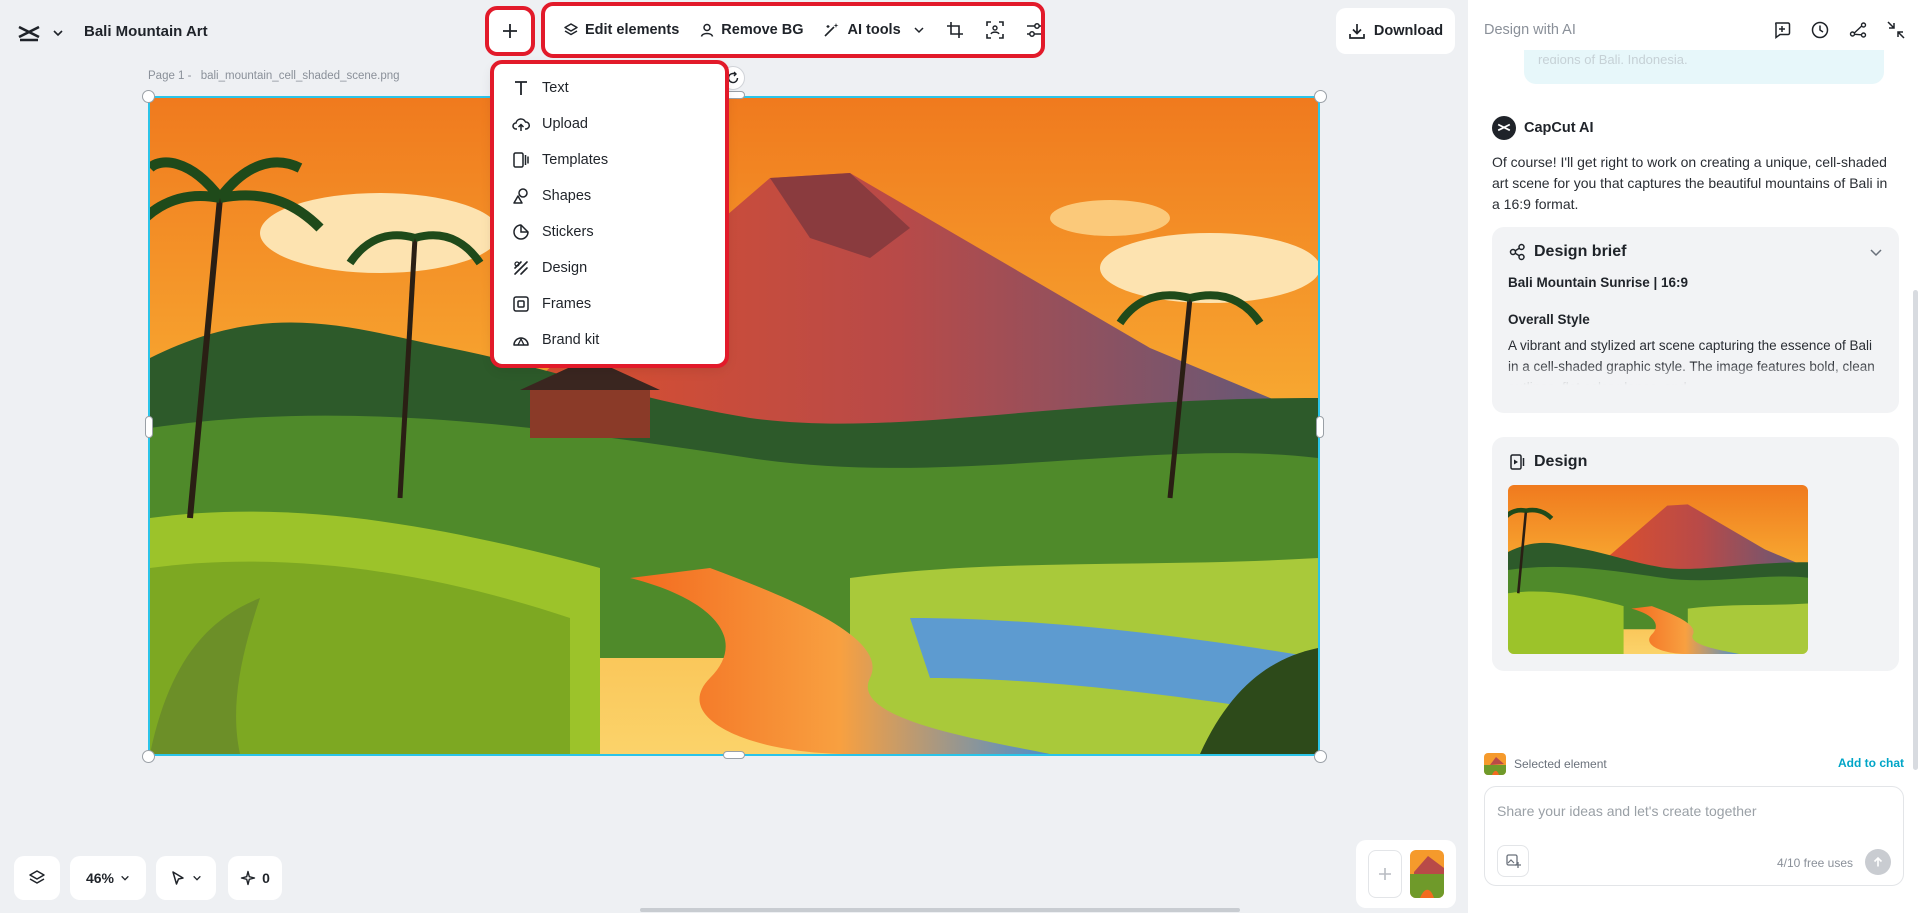 The image size is (1920, 913). Describe the element at coordinates (565, 268) in the screenshot. I see `menu-item-label: Design` at that location.